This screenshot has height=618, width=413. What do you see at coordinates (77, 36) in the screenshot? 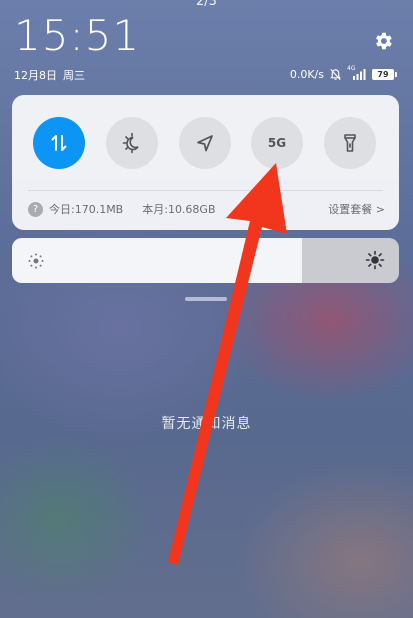
I see `clock: 15:51` at bounding box center [77, 36].